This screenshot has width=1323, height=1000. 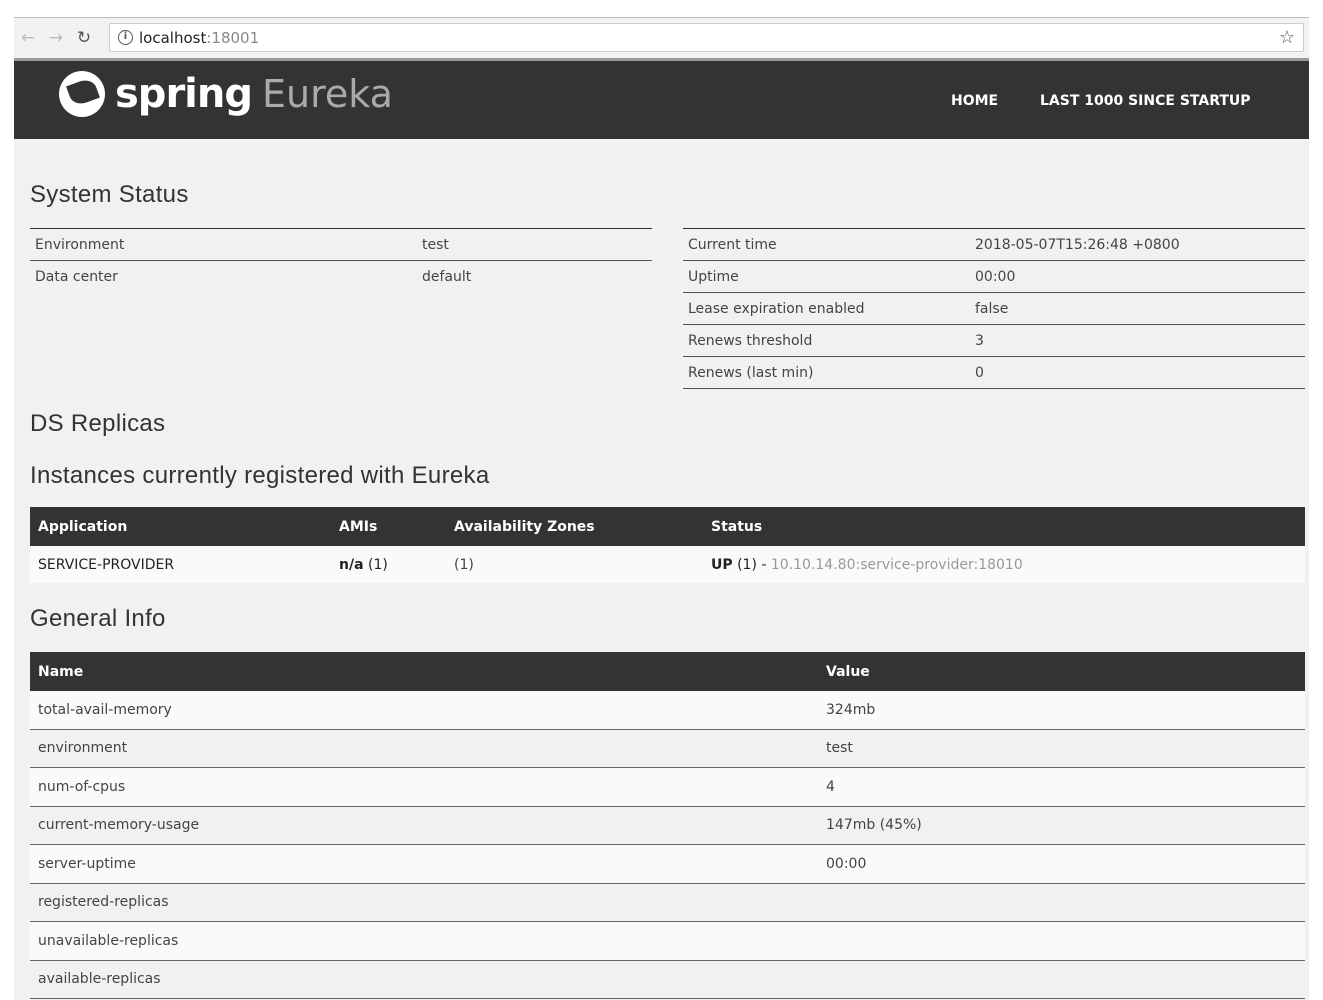 I want to click on table-row: registered-replicas, so click(x=667, y=903).